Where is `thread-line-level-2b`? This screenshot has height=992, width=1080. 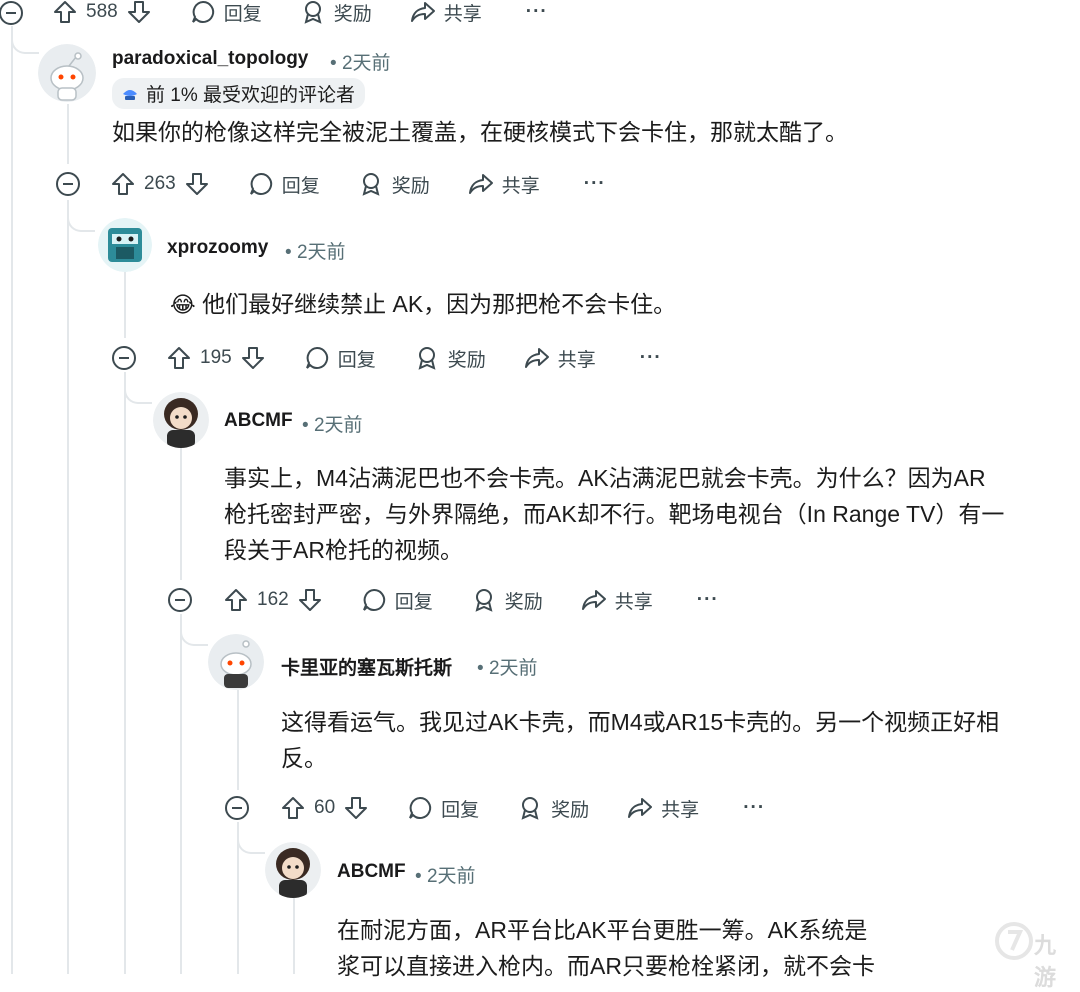 thread-line-level-2b is located at coordinates (125, 673).